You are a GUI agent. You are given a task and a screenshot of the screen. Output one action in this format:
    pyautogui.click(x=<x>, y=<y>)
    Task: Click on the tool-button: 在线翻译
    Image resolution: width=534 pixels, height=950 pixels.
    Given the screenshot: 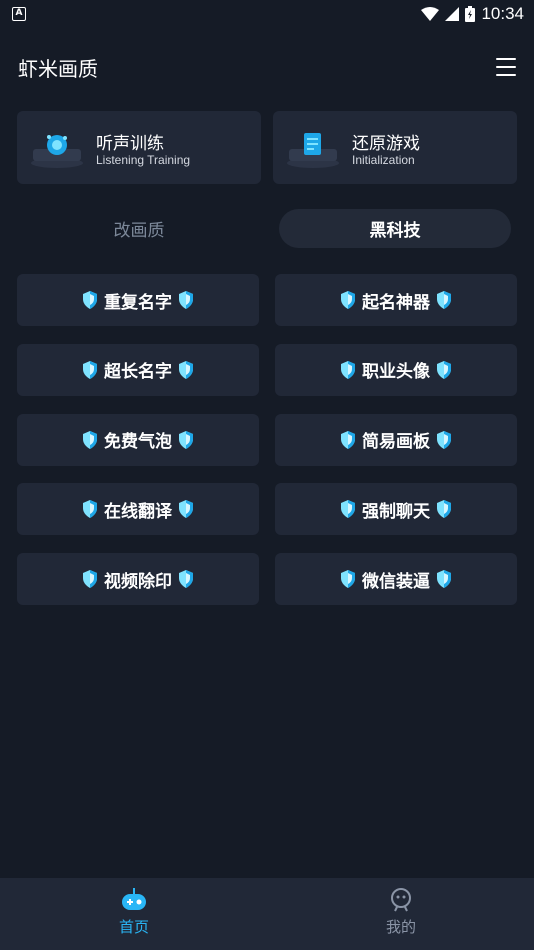 What is the action you would take?
    pyautogui.click(x=138, y=509)
    